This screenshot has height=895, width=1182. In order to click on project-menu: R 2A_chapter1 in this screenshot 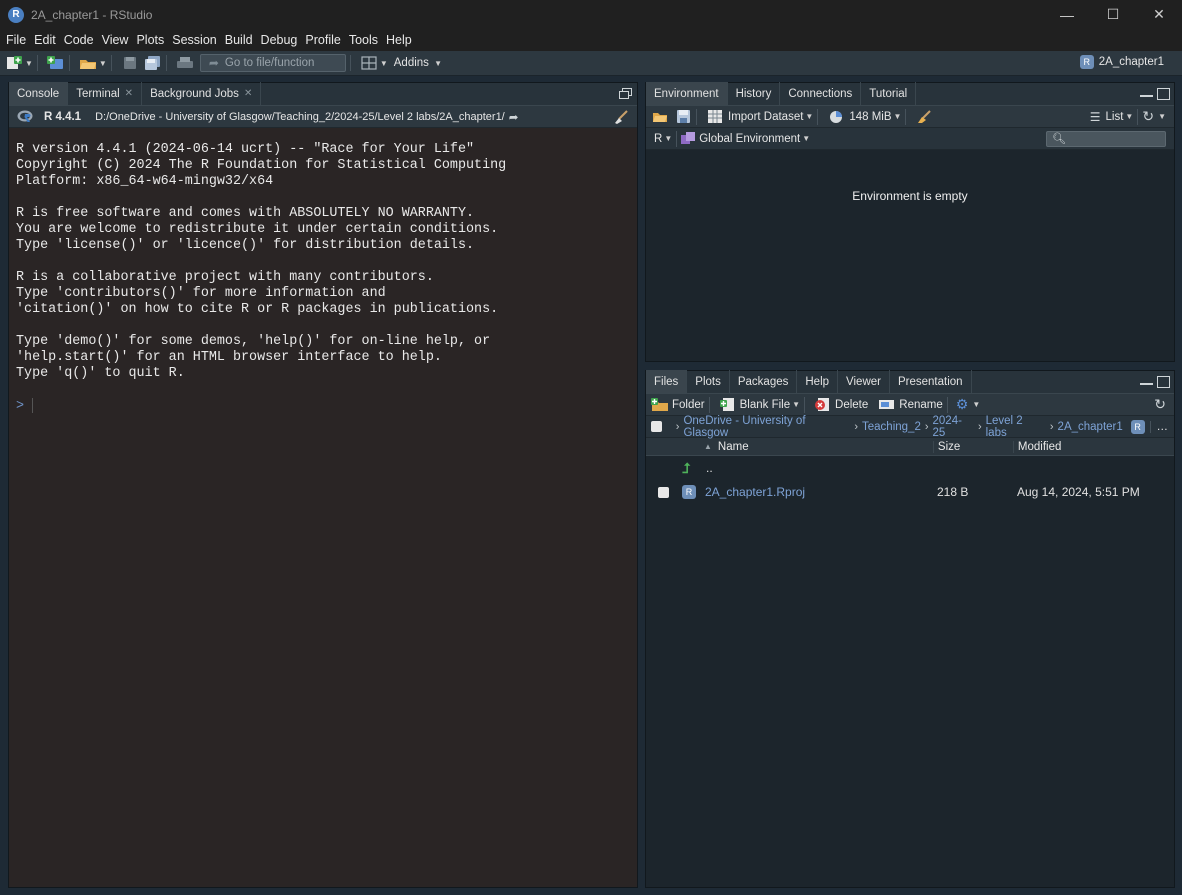, I will do `click(1121, 62)`.